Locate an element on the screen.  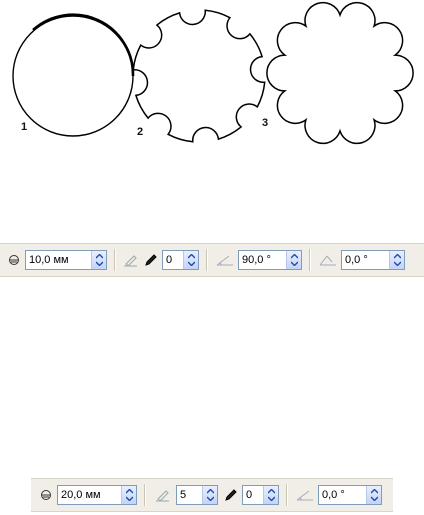
size-value: 10,0 мм is located at coordinates (49, 260).